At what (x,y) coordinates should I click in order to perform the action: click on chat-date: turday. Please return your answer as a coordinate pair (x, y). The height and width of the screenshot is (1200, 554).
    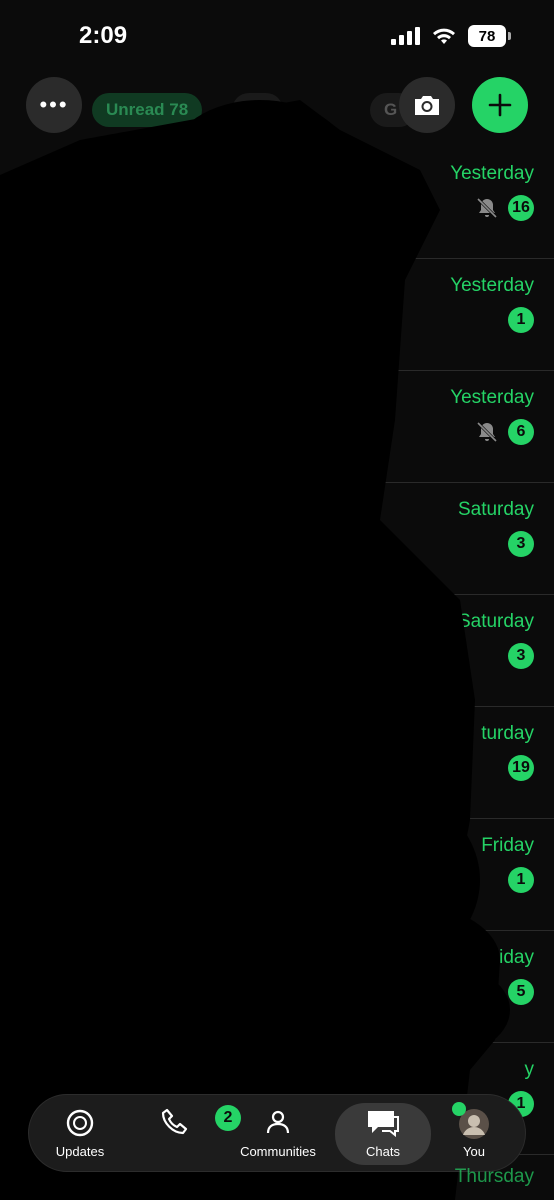
    Looking at the image, I should click on (507, 733).